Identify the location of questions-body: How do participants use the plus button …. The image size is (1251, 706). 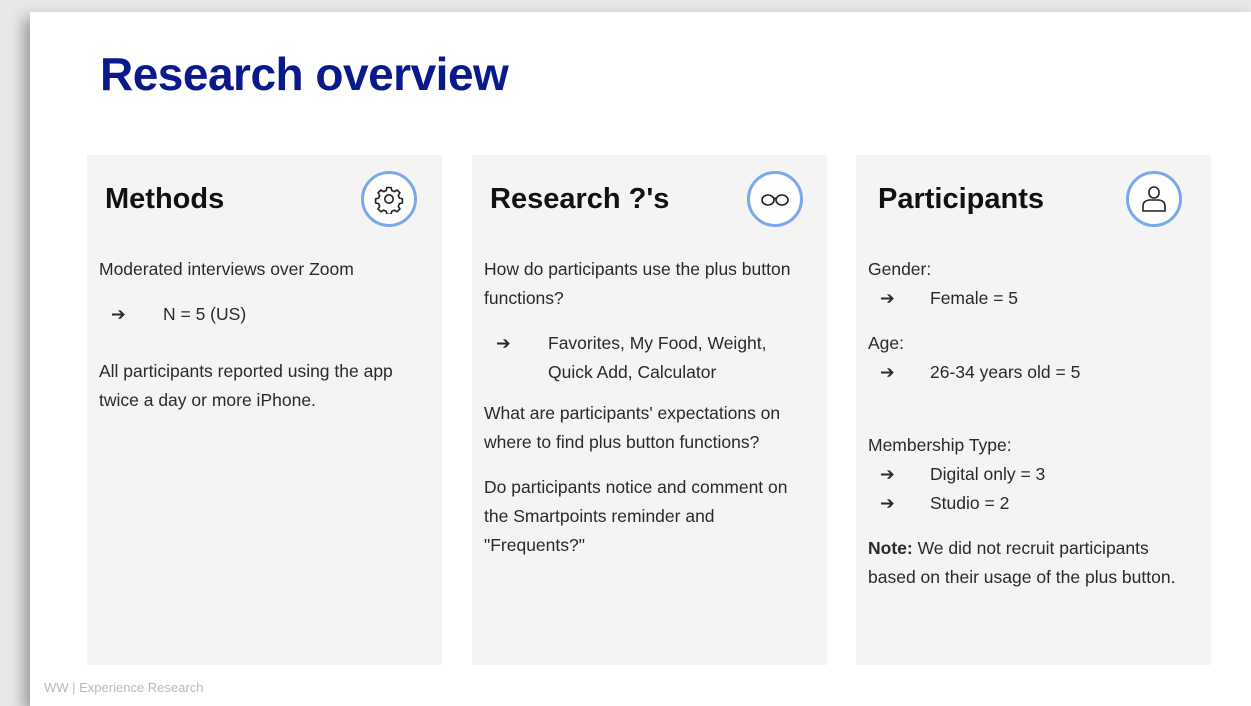
(649, 415).